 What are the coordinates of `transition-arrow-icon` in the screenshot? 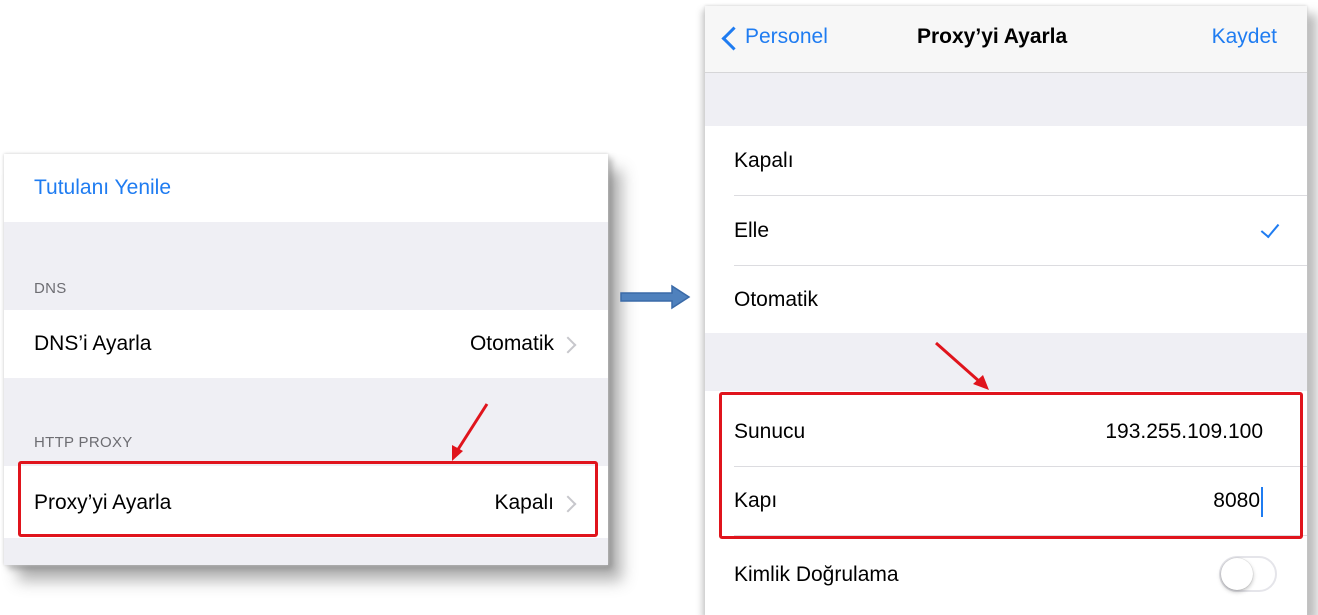 It's located at (655, 297).